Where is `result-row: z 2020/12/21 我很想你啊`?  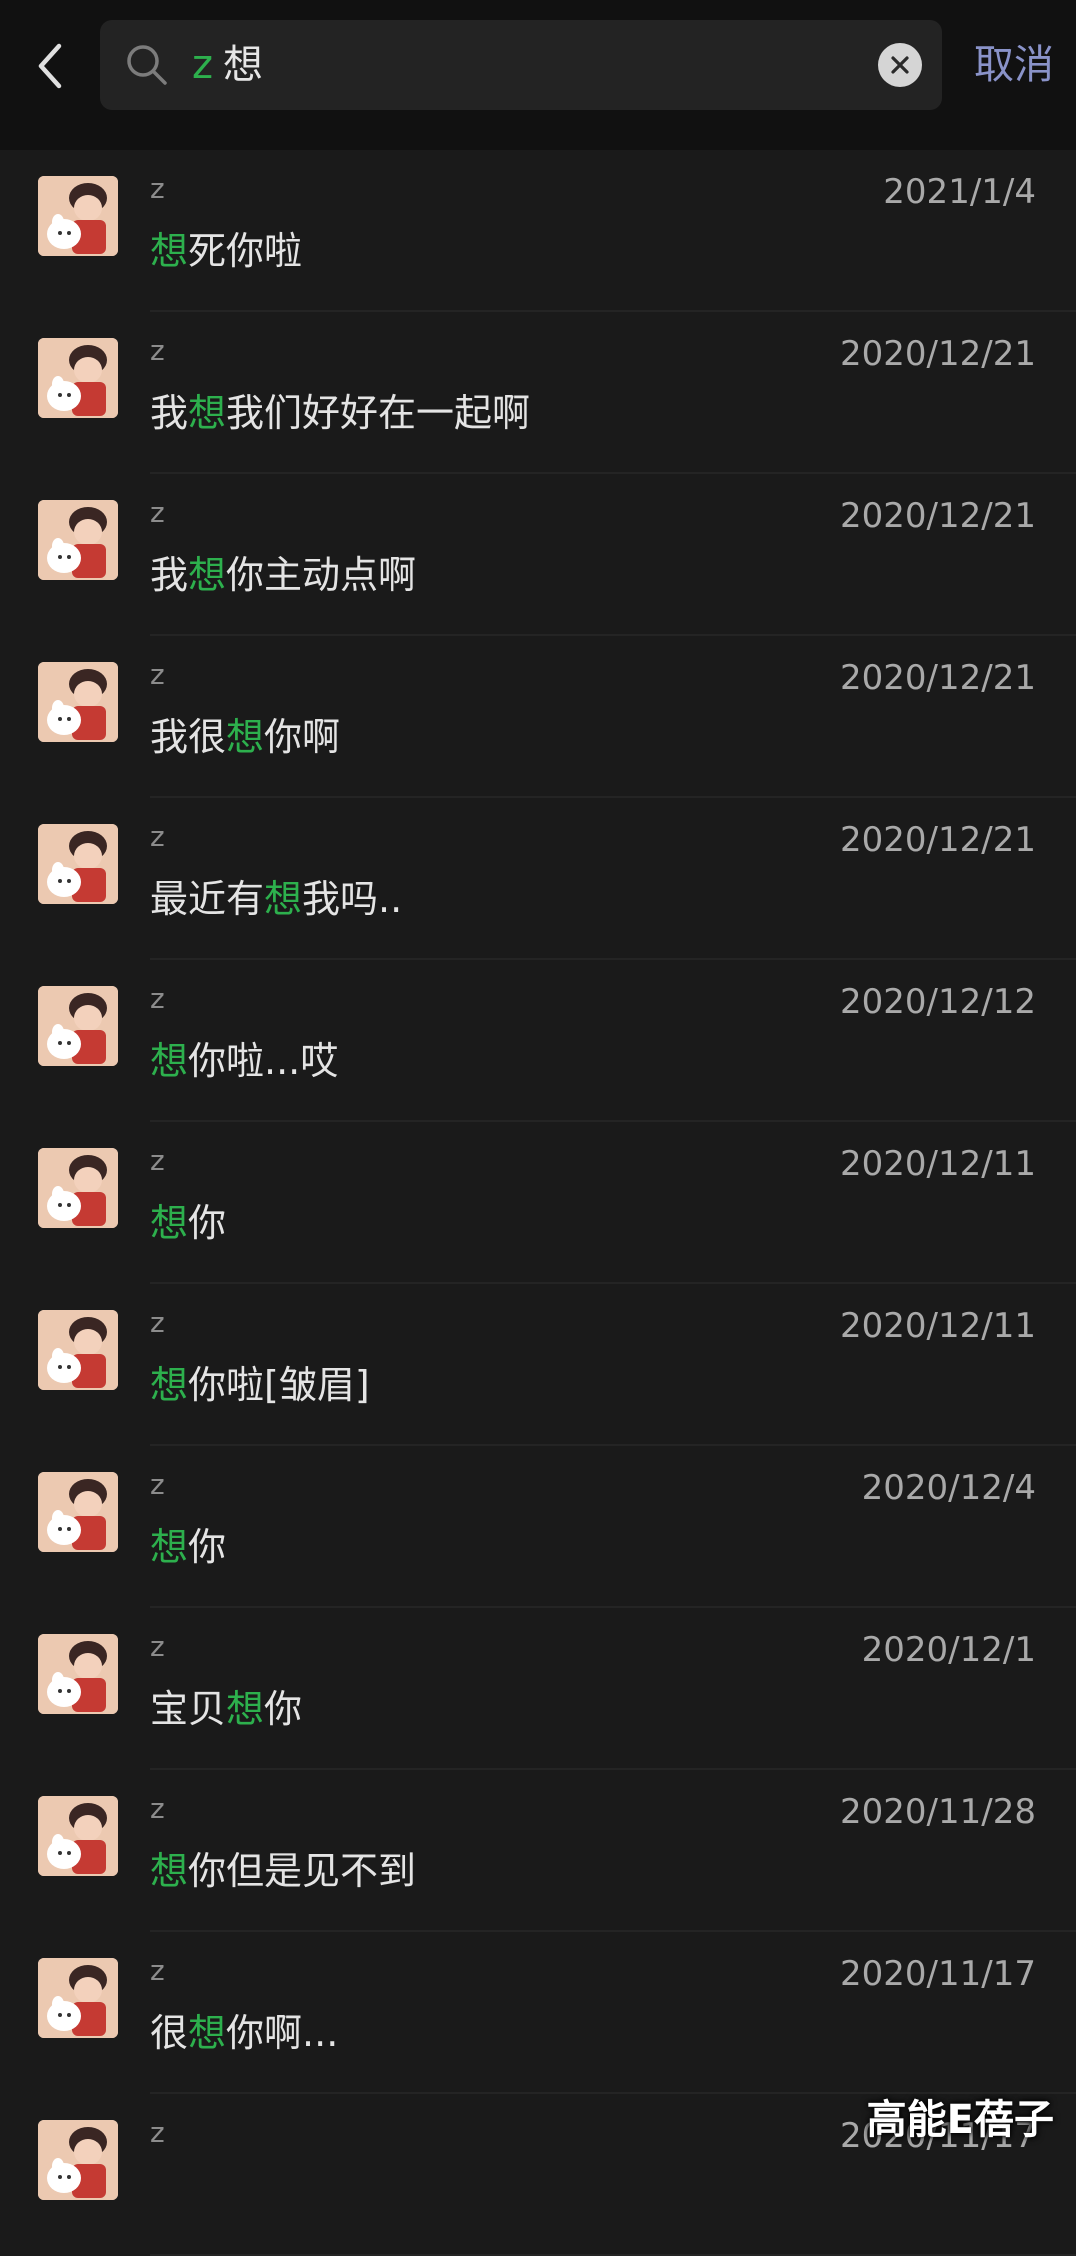
result-row: z 2020/12/21 我很想你啊 is located at coordinates (538, 717).